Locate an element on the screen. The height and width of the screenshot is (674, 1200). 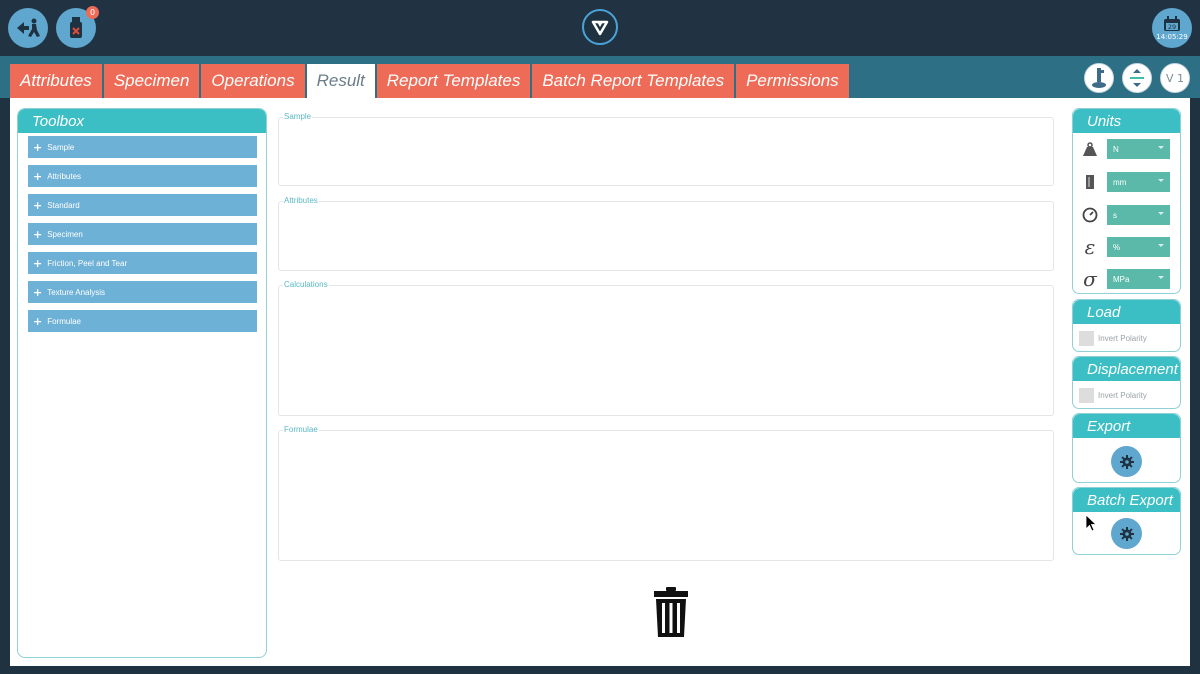
exit-button is located at coordinates (28, 28).